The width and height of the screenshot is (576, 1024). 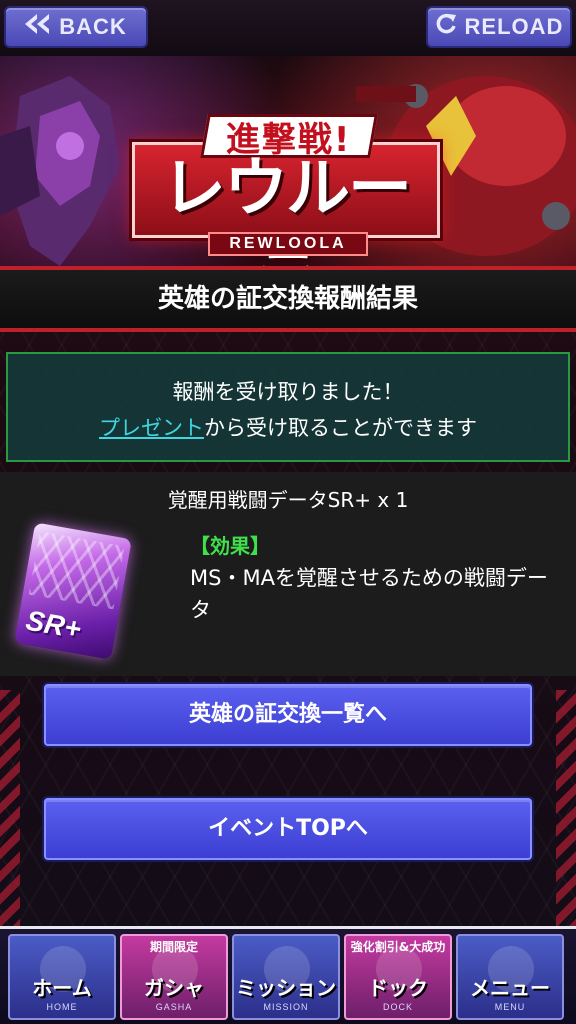 What do you see at coordinates (398, 988) in the screenshot?
I see `nav-dock-label: ドック` at bounding box center [398, 988].